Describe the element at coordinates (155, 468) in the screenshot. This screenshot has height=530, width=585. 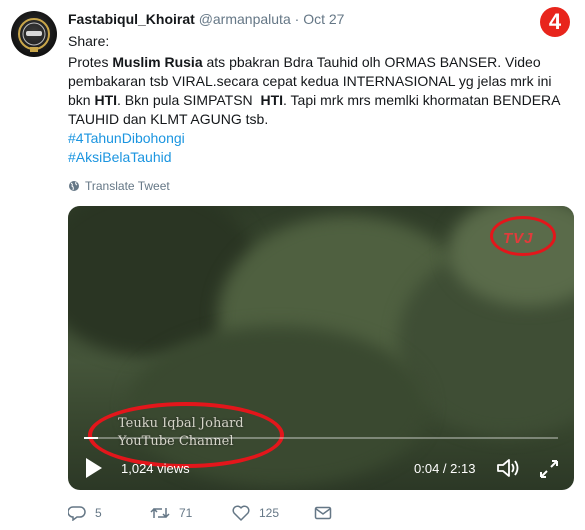
I see `view-count: 1,024 views` at that location.